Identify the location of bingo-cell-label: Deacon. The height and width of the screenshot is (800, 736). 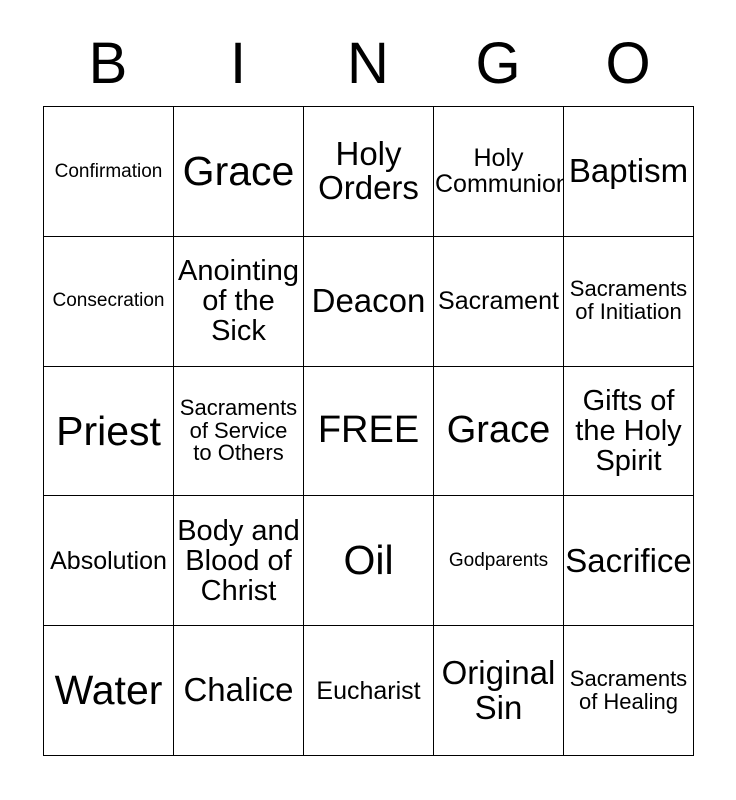
(368, 301).